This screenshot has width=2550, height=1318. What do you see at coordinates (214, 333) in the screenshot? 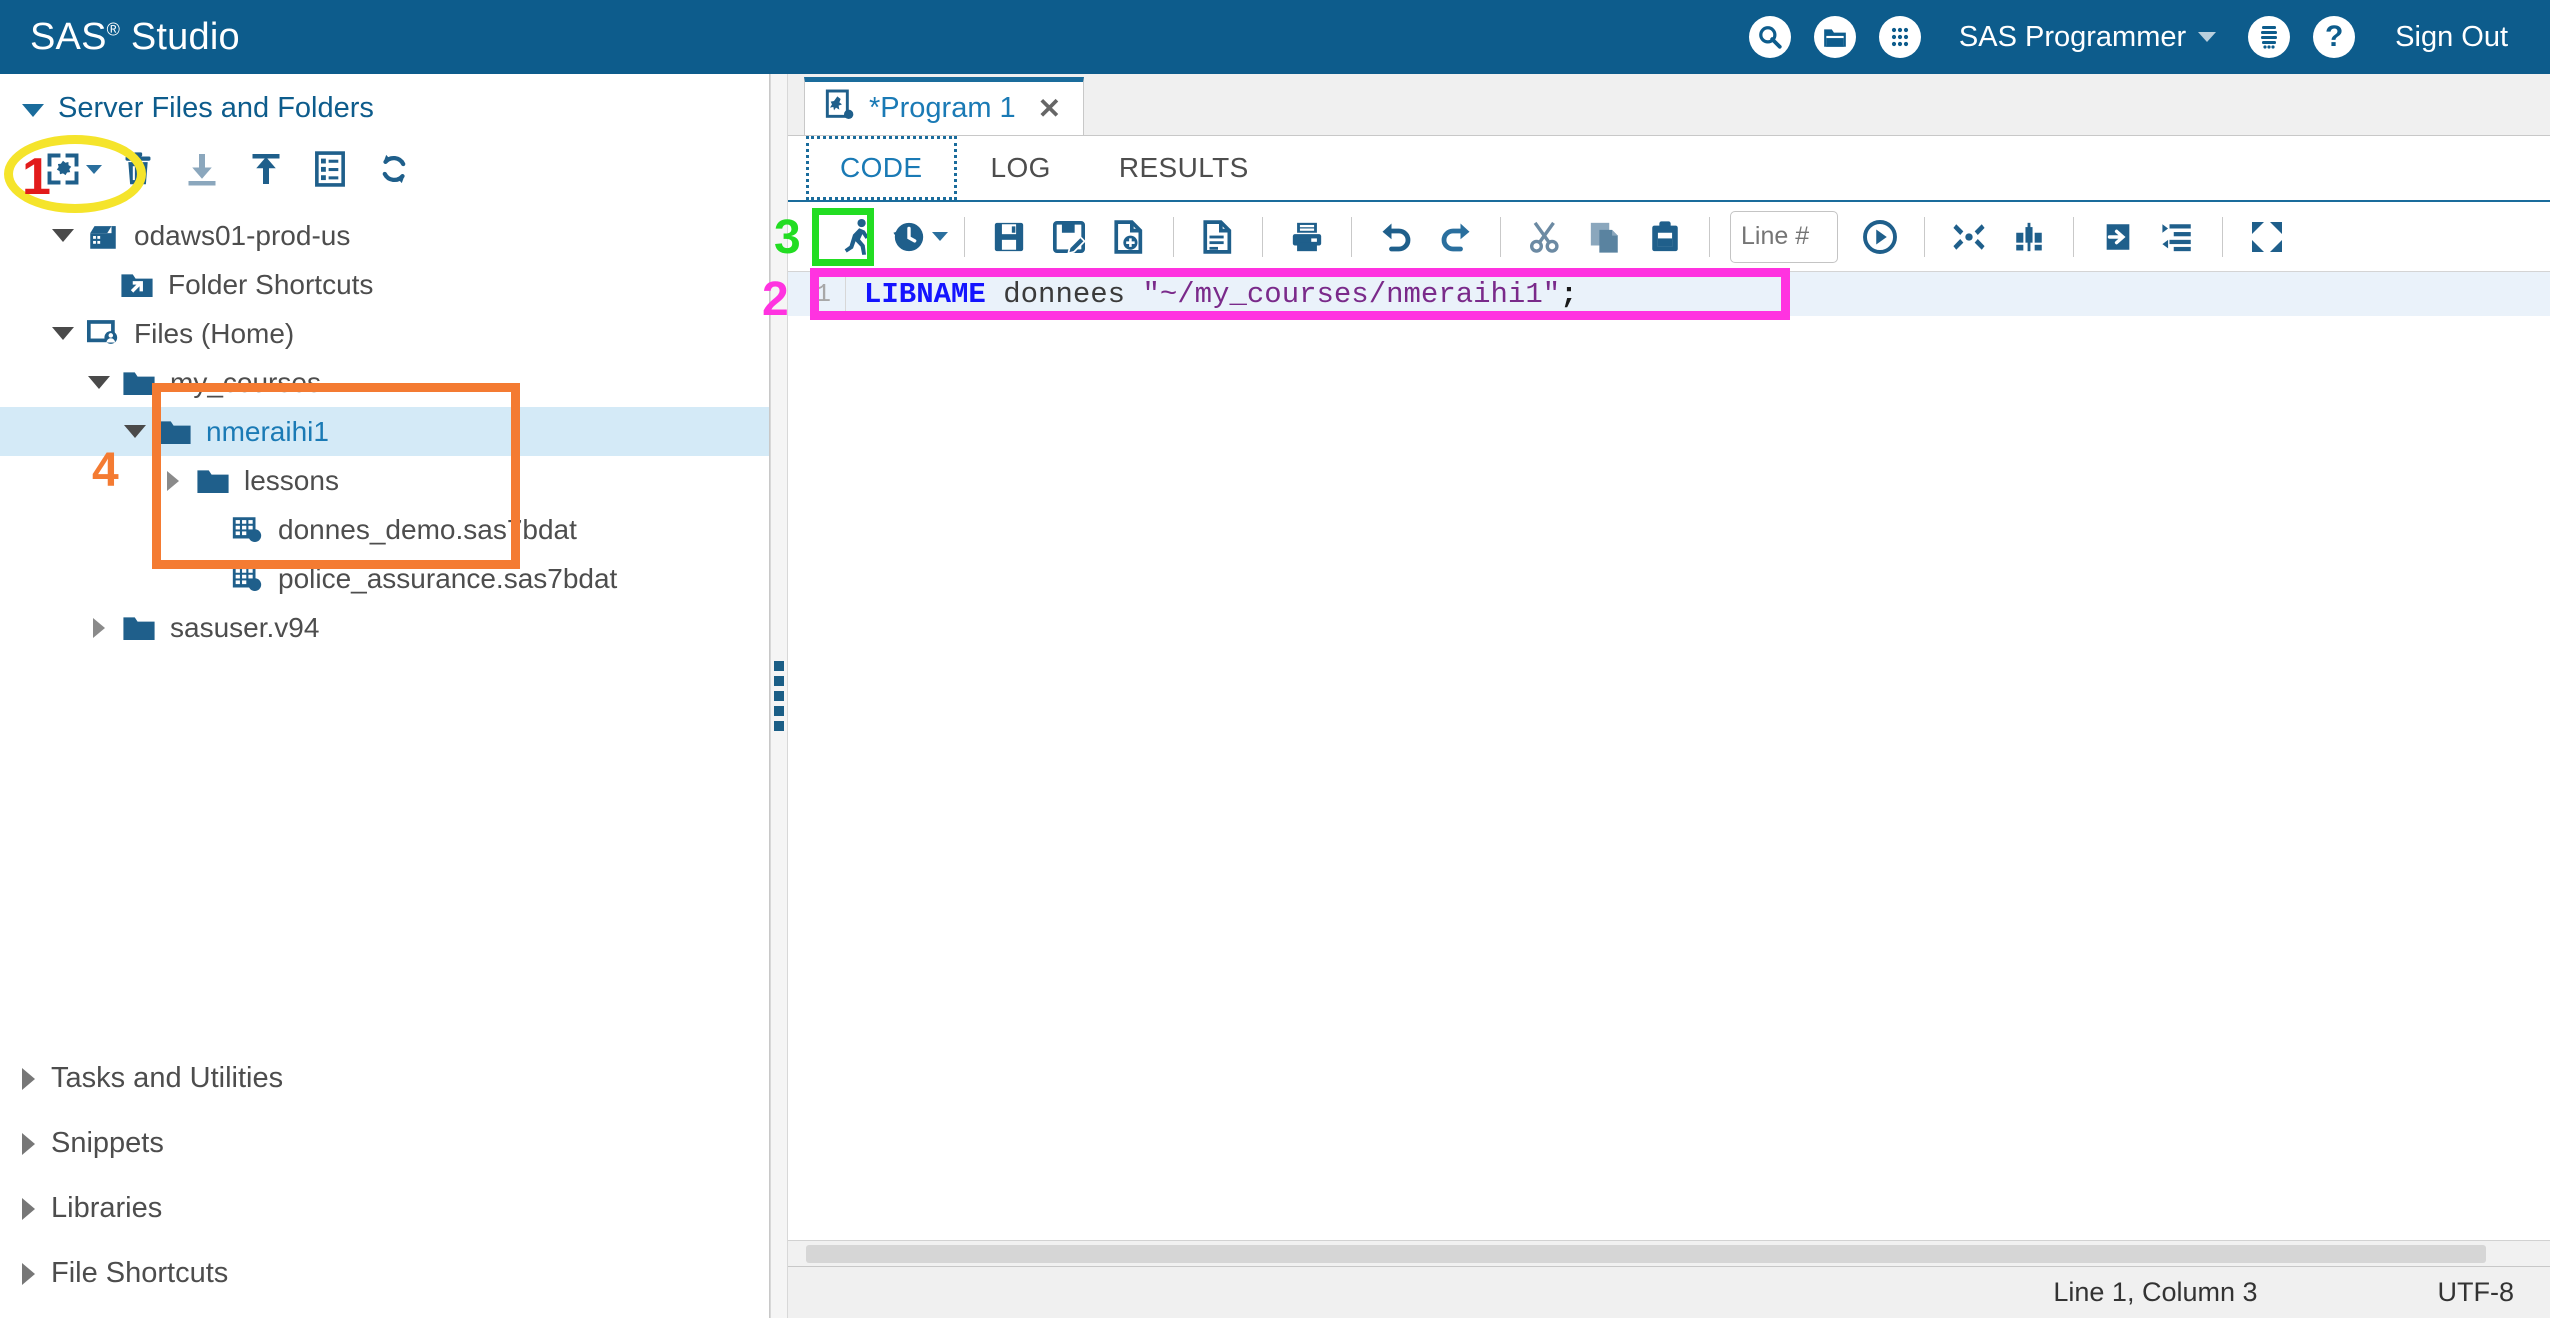
I see `tree-item-label: Files (Home)` at bounding box center [214, 333].